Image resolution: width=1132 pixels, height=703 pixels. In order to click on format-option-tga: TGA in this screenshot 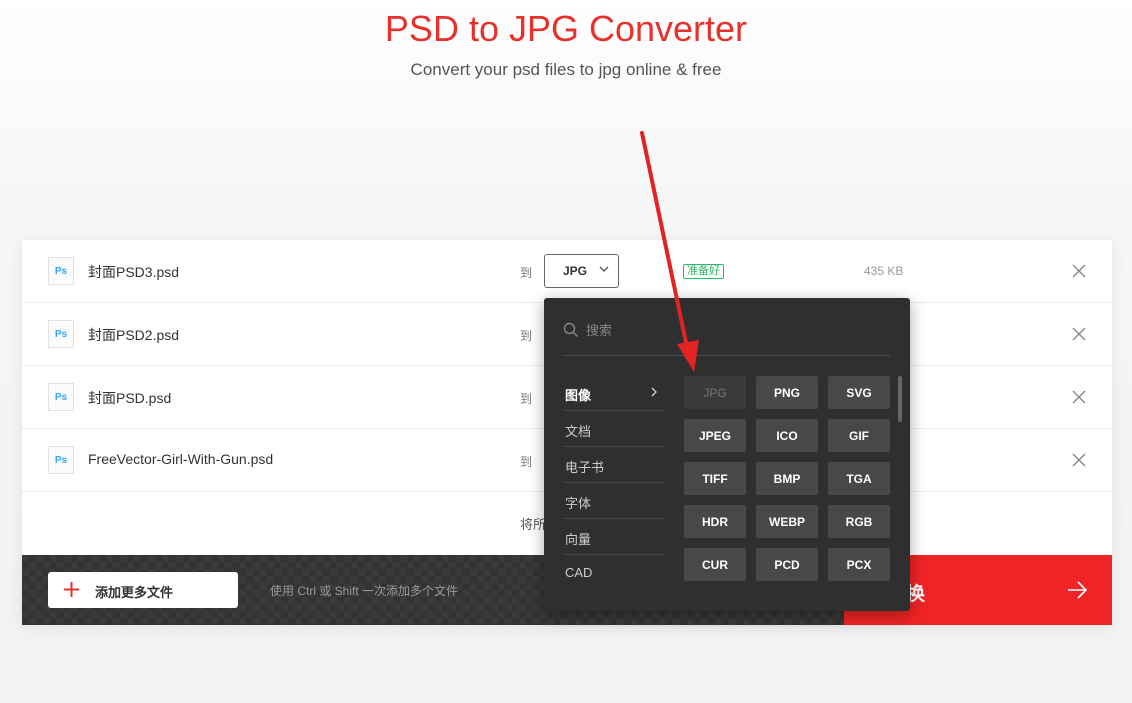, I will do `click(859, 478)`.